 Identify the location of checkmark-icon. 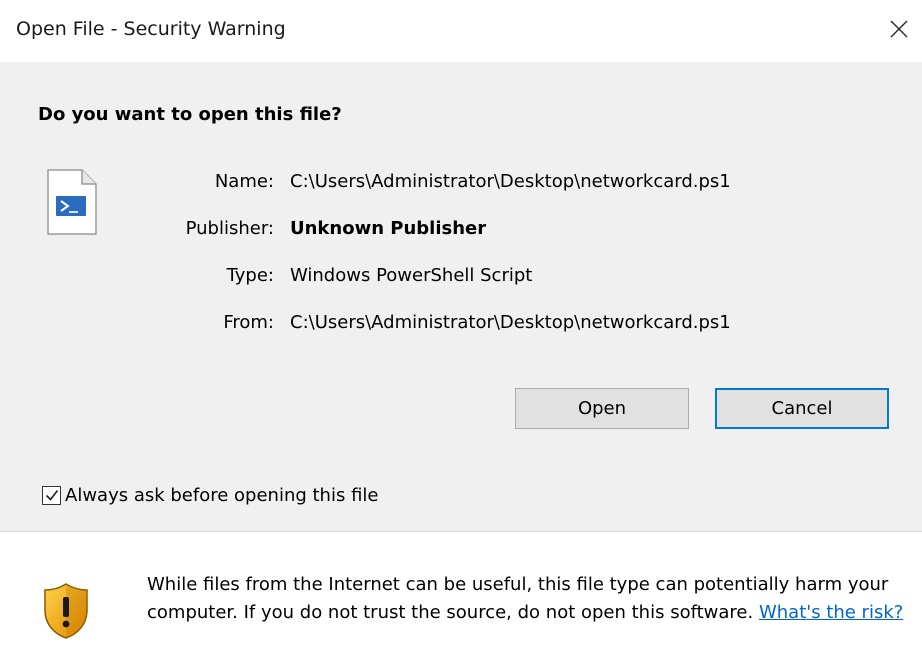
(51, 495).